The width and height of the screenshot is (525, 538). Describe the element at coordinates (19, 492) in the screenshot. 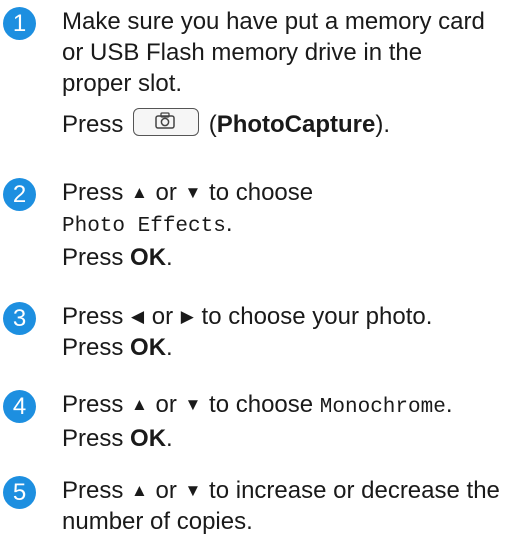

I see `step-number-badge: 5` at that location.